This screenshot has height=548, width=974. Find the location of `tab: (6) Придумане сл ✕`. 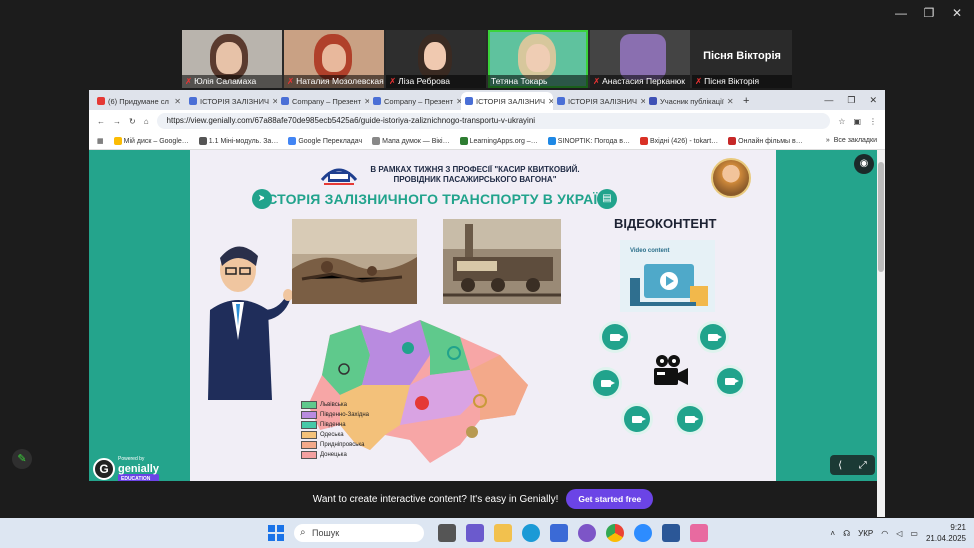

tab: (6) Придумане сл ✕ is located at coordinates (139, 101).